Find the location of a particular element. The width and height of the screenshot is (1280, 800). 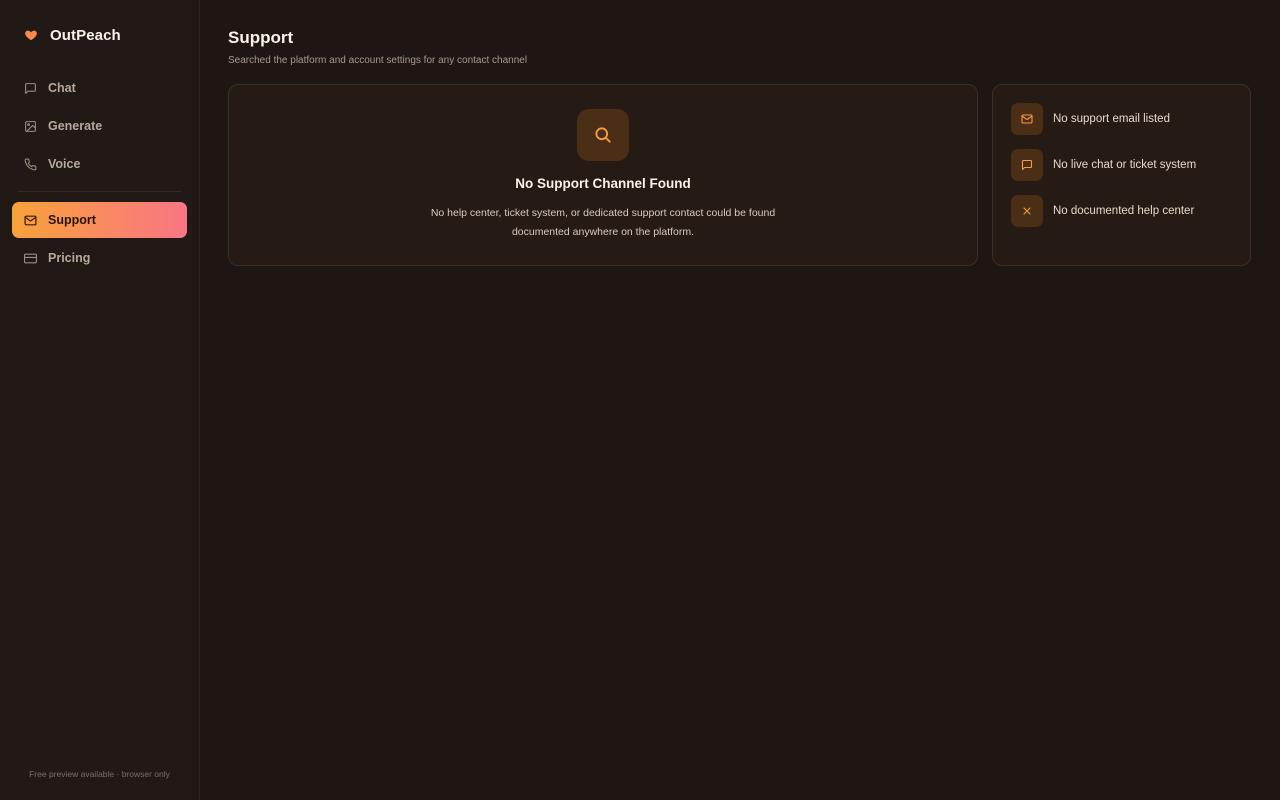

finding-item: No documented help center is located at coordinates (1121, 211).